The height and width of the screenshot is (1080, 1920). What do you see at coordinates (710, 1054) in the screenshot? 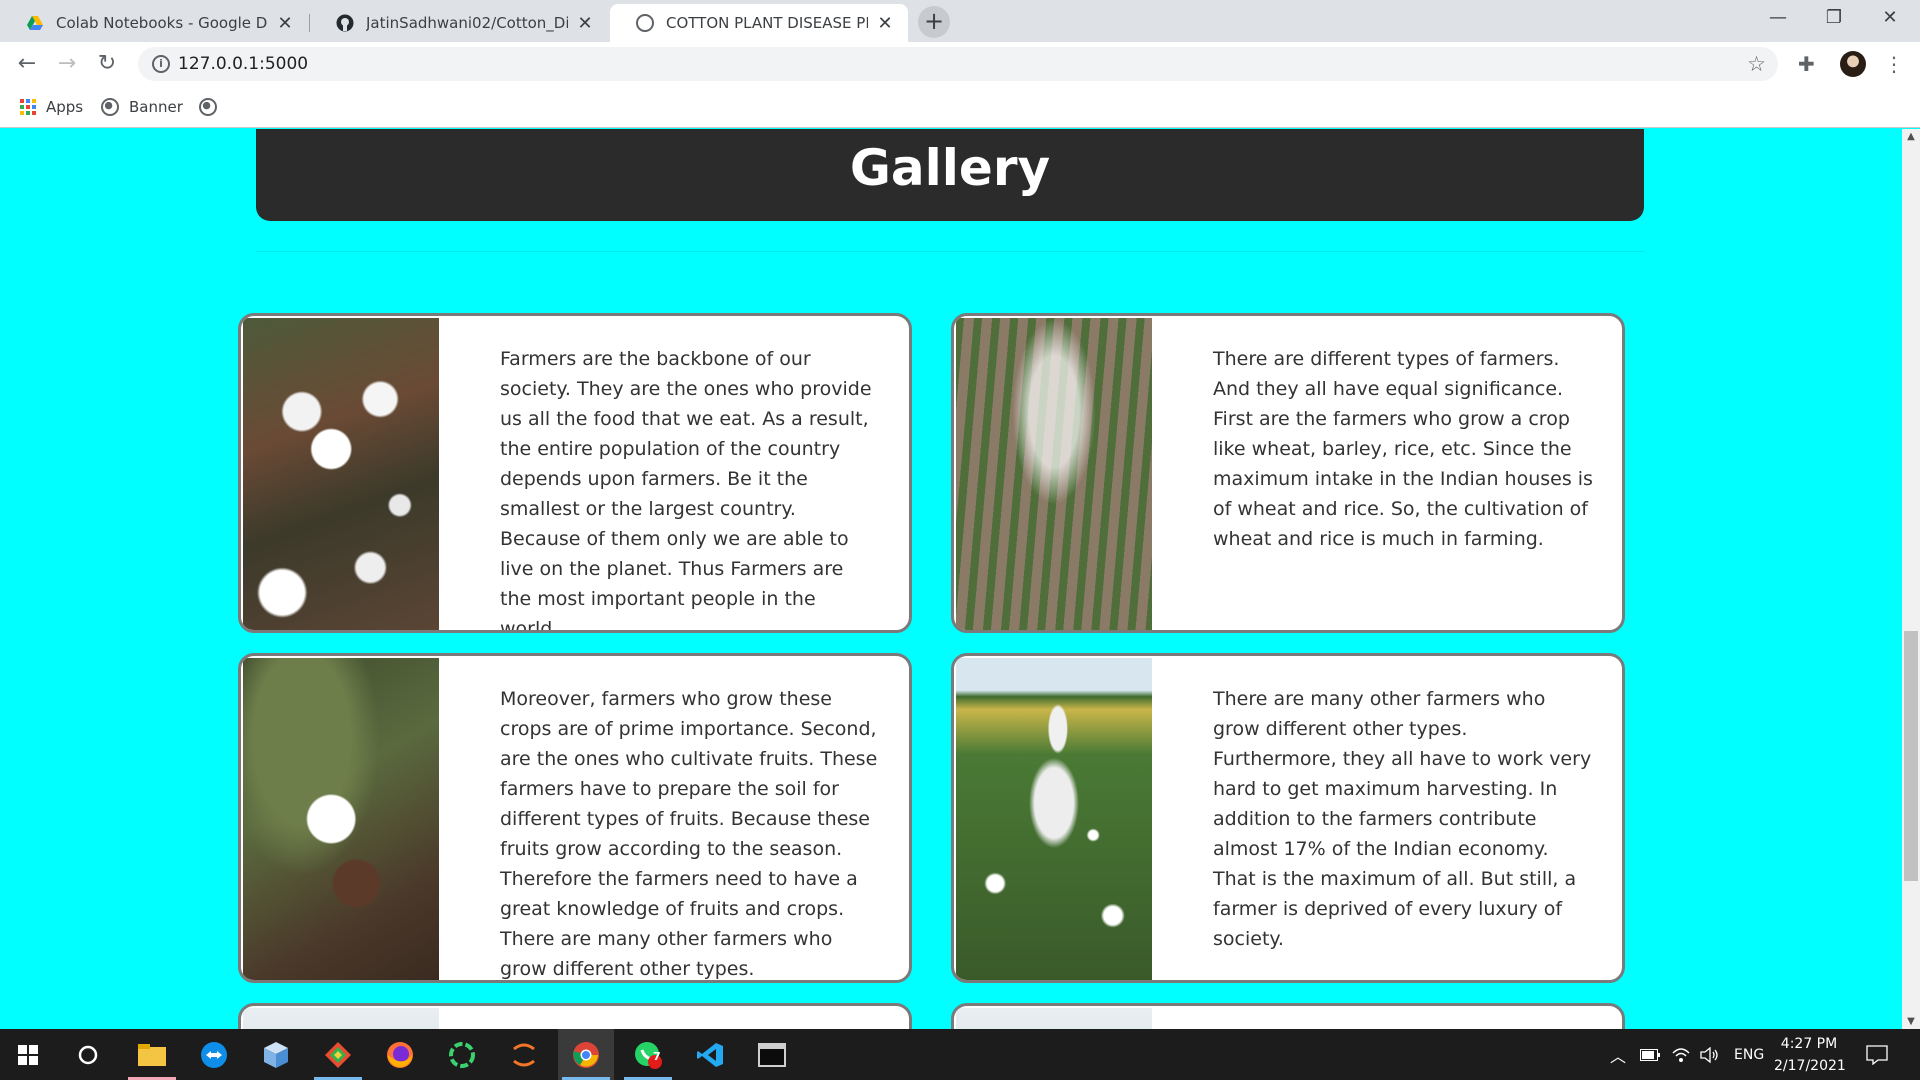
I see `vscode-icon` at bounding box center [710, 1054].